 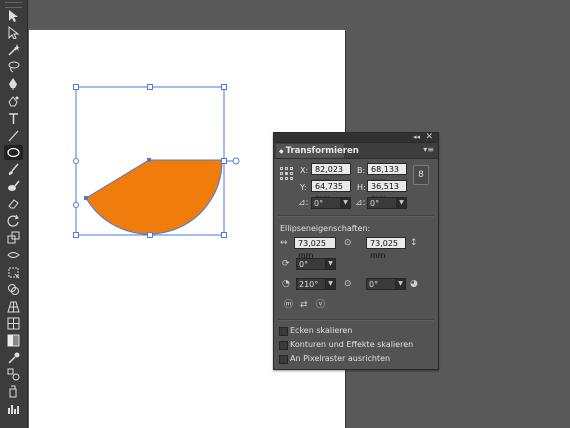 What do you see at coordinates (76, 161) in the screenshot?
I see `pie-widget-start` at bounding box center [76, 161].